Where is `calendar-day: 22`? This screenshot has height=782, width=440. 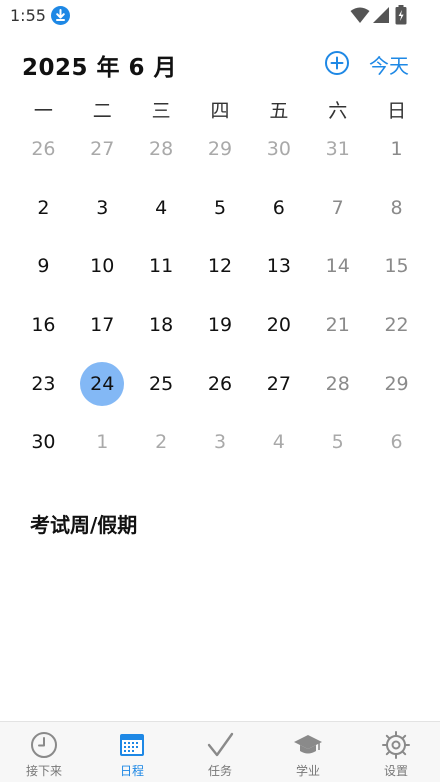
calendar-day: 22 is located at coordinates (396, 325).